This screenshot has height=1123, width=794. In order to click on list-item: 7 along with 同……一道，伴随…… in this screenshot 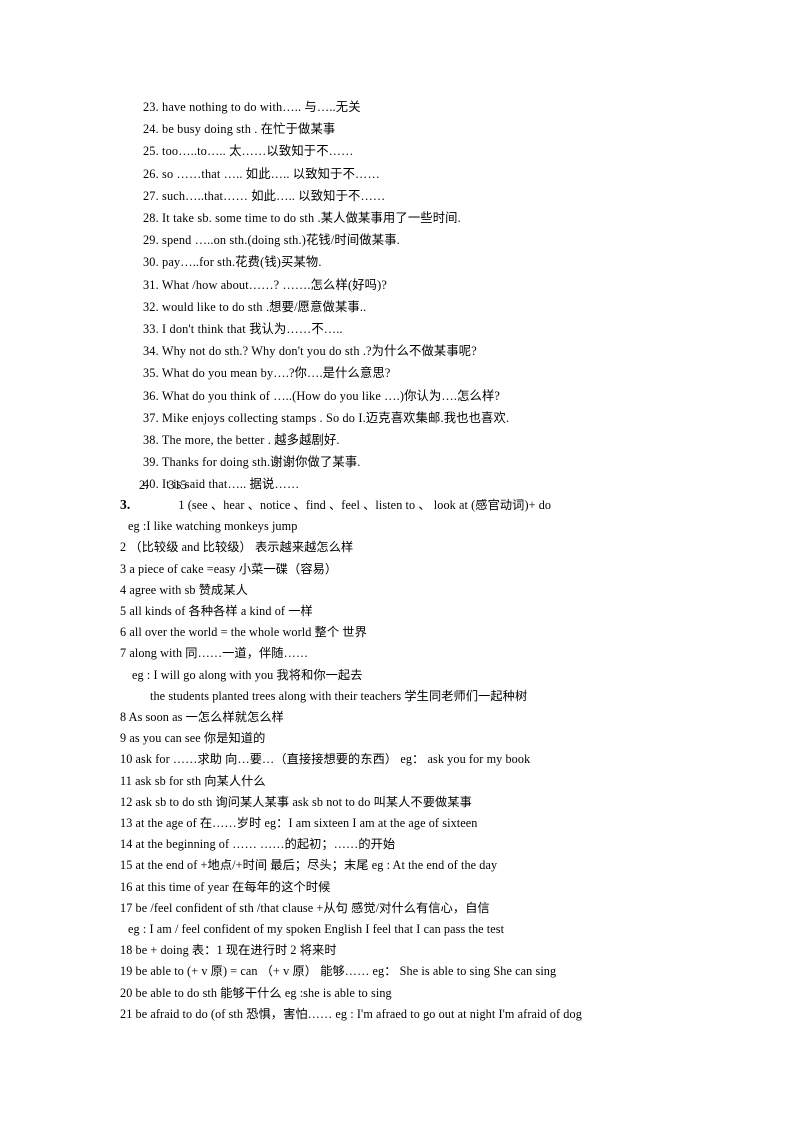, I will do `click(214, 653)`.